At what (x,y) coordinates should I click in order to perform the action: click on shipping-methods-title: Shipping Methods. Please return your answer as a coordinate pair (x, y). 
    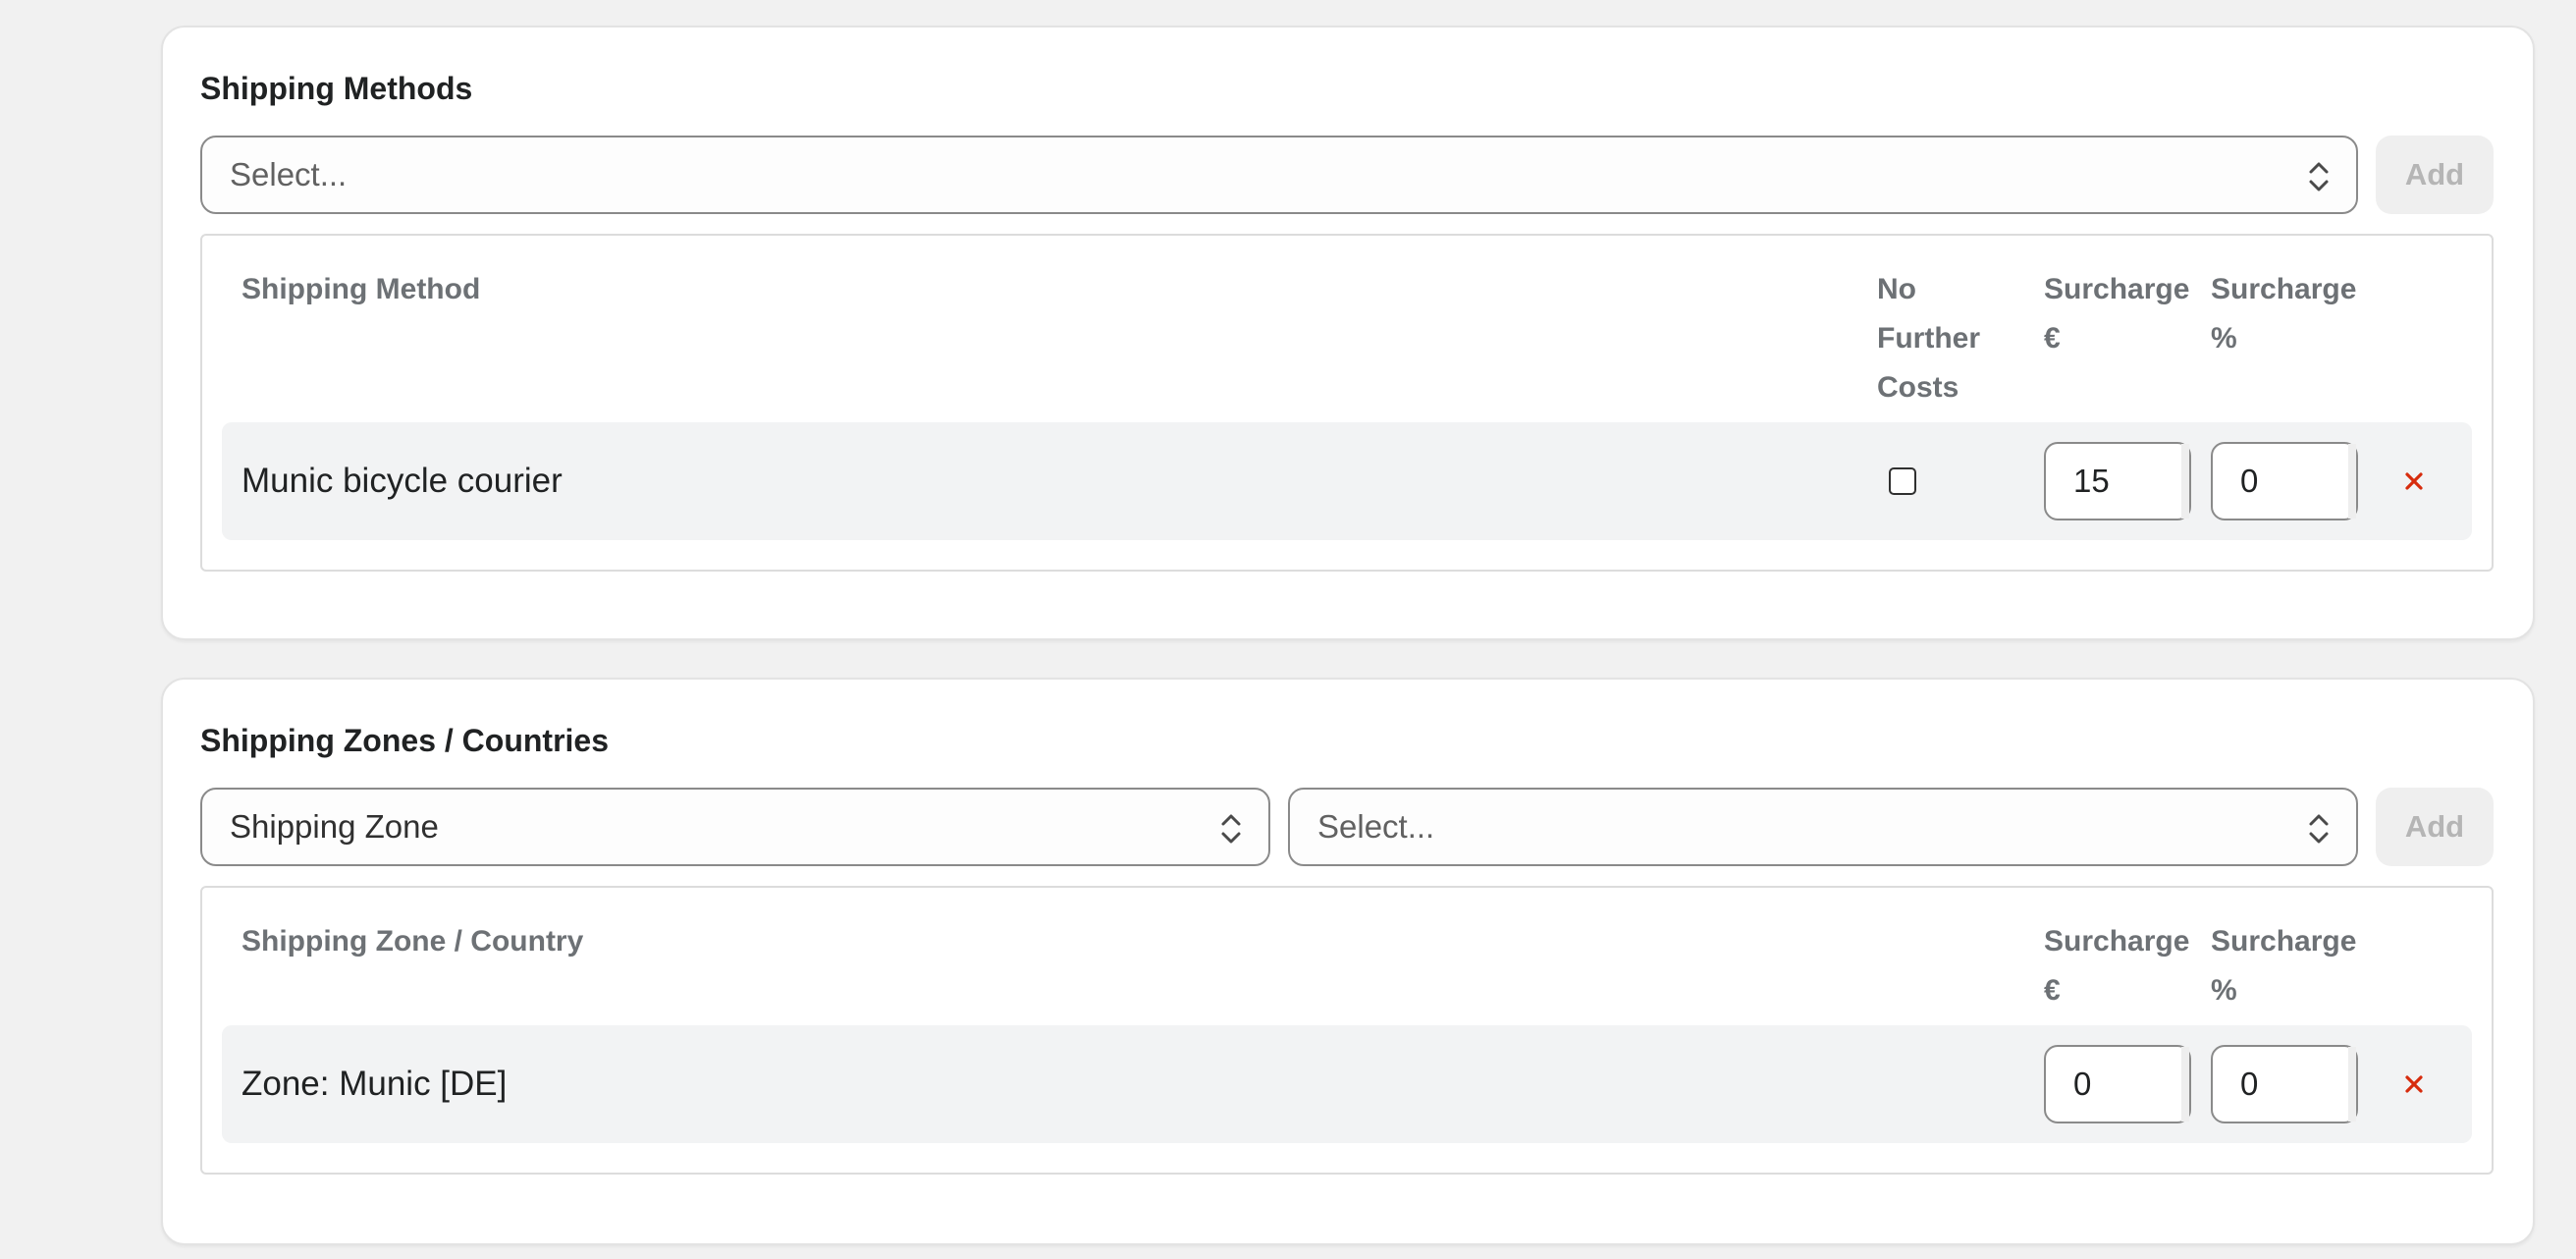
    Looking at the image, I should click on (336, 88).